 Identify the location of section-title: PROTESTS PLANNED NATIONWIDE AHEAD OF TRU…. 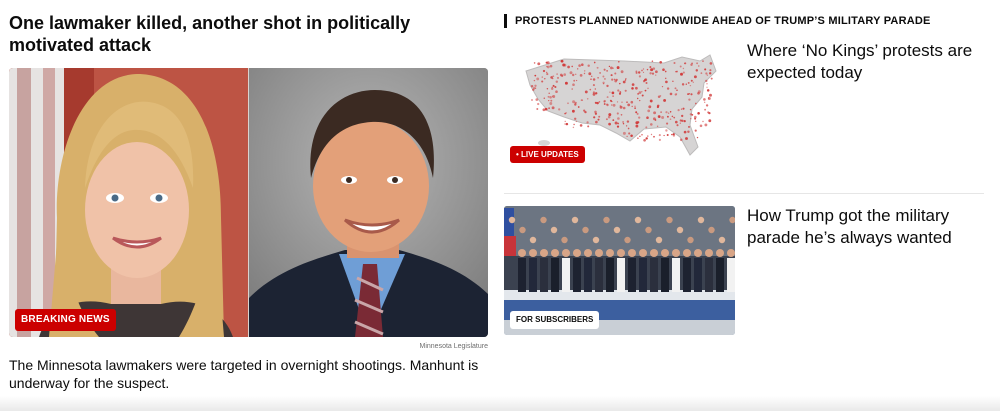
(717, 21).